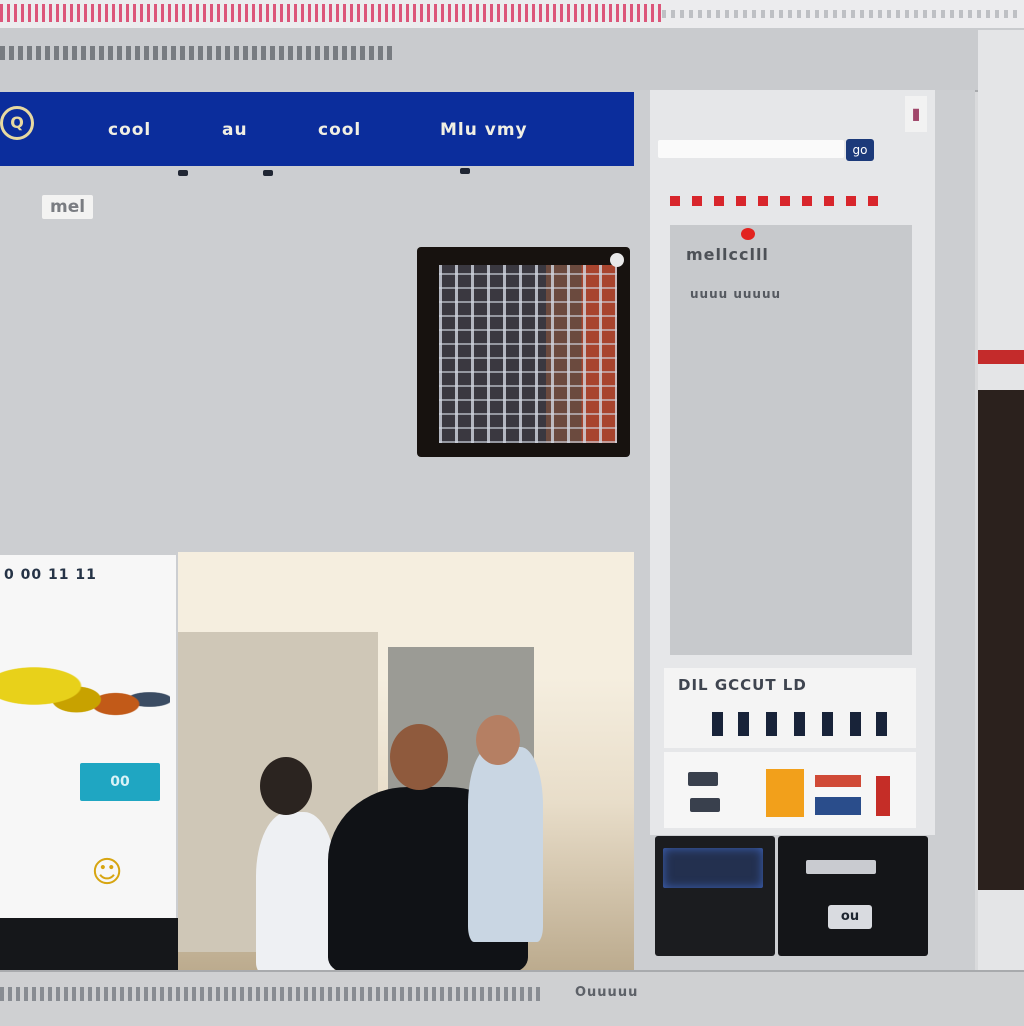 The height and width of the screenshot is (1026, 1024). What do you see at coordinates (742, 685) in the screenshot?
I see `stats-label: DIL GCCUT LD` at bounding box center [742, 685].